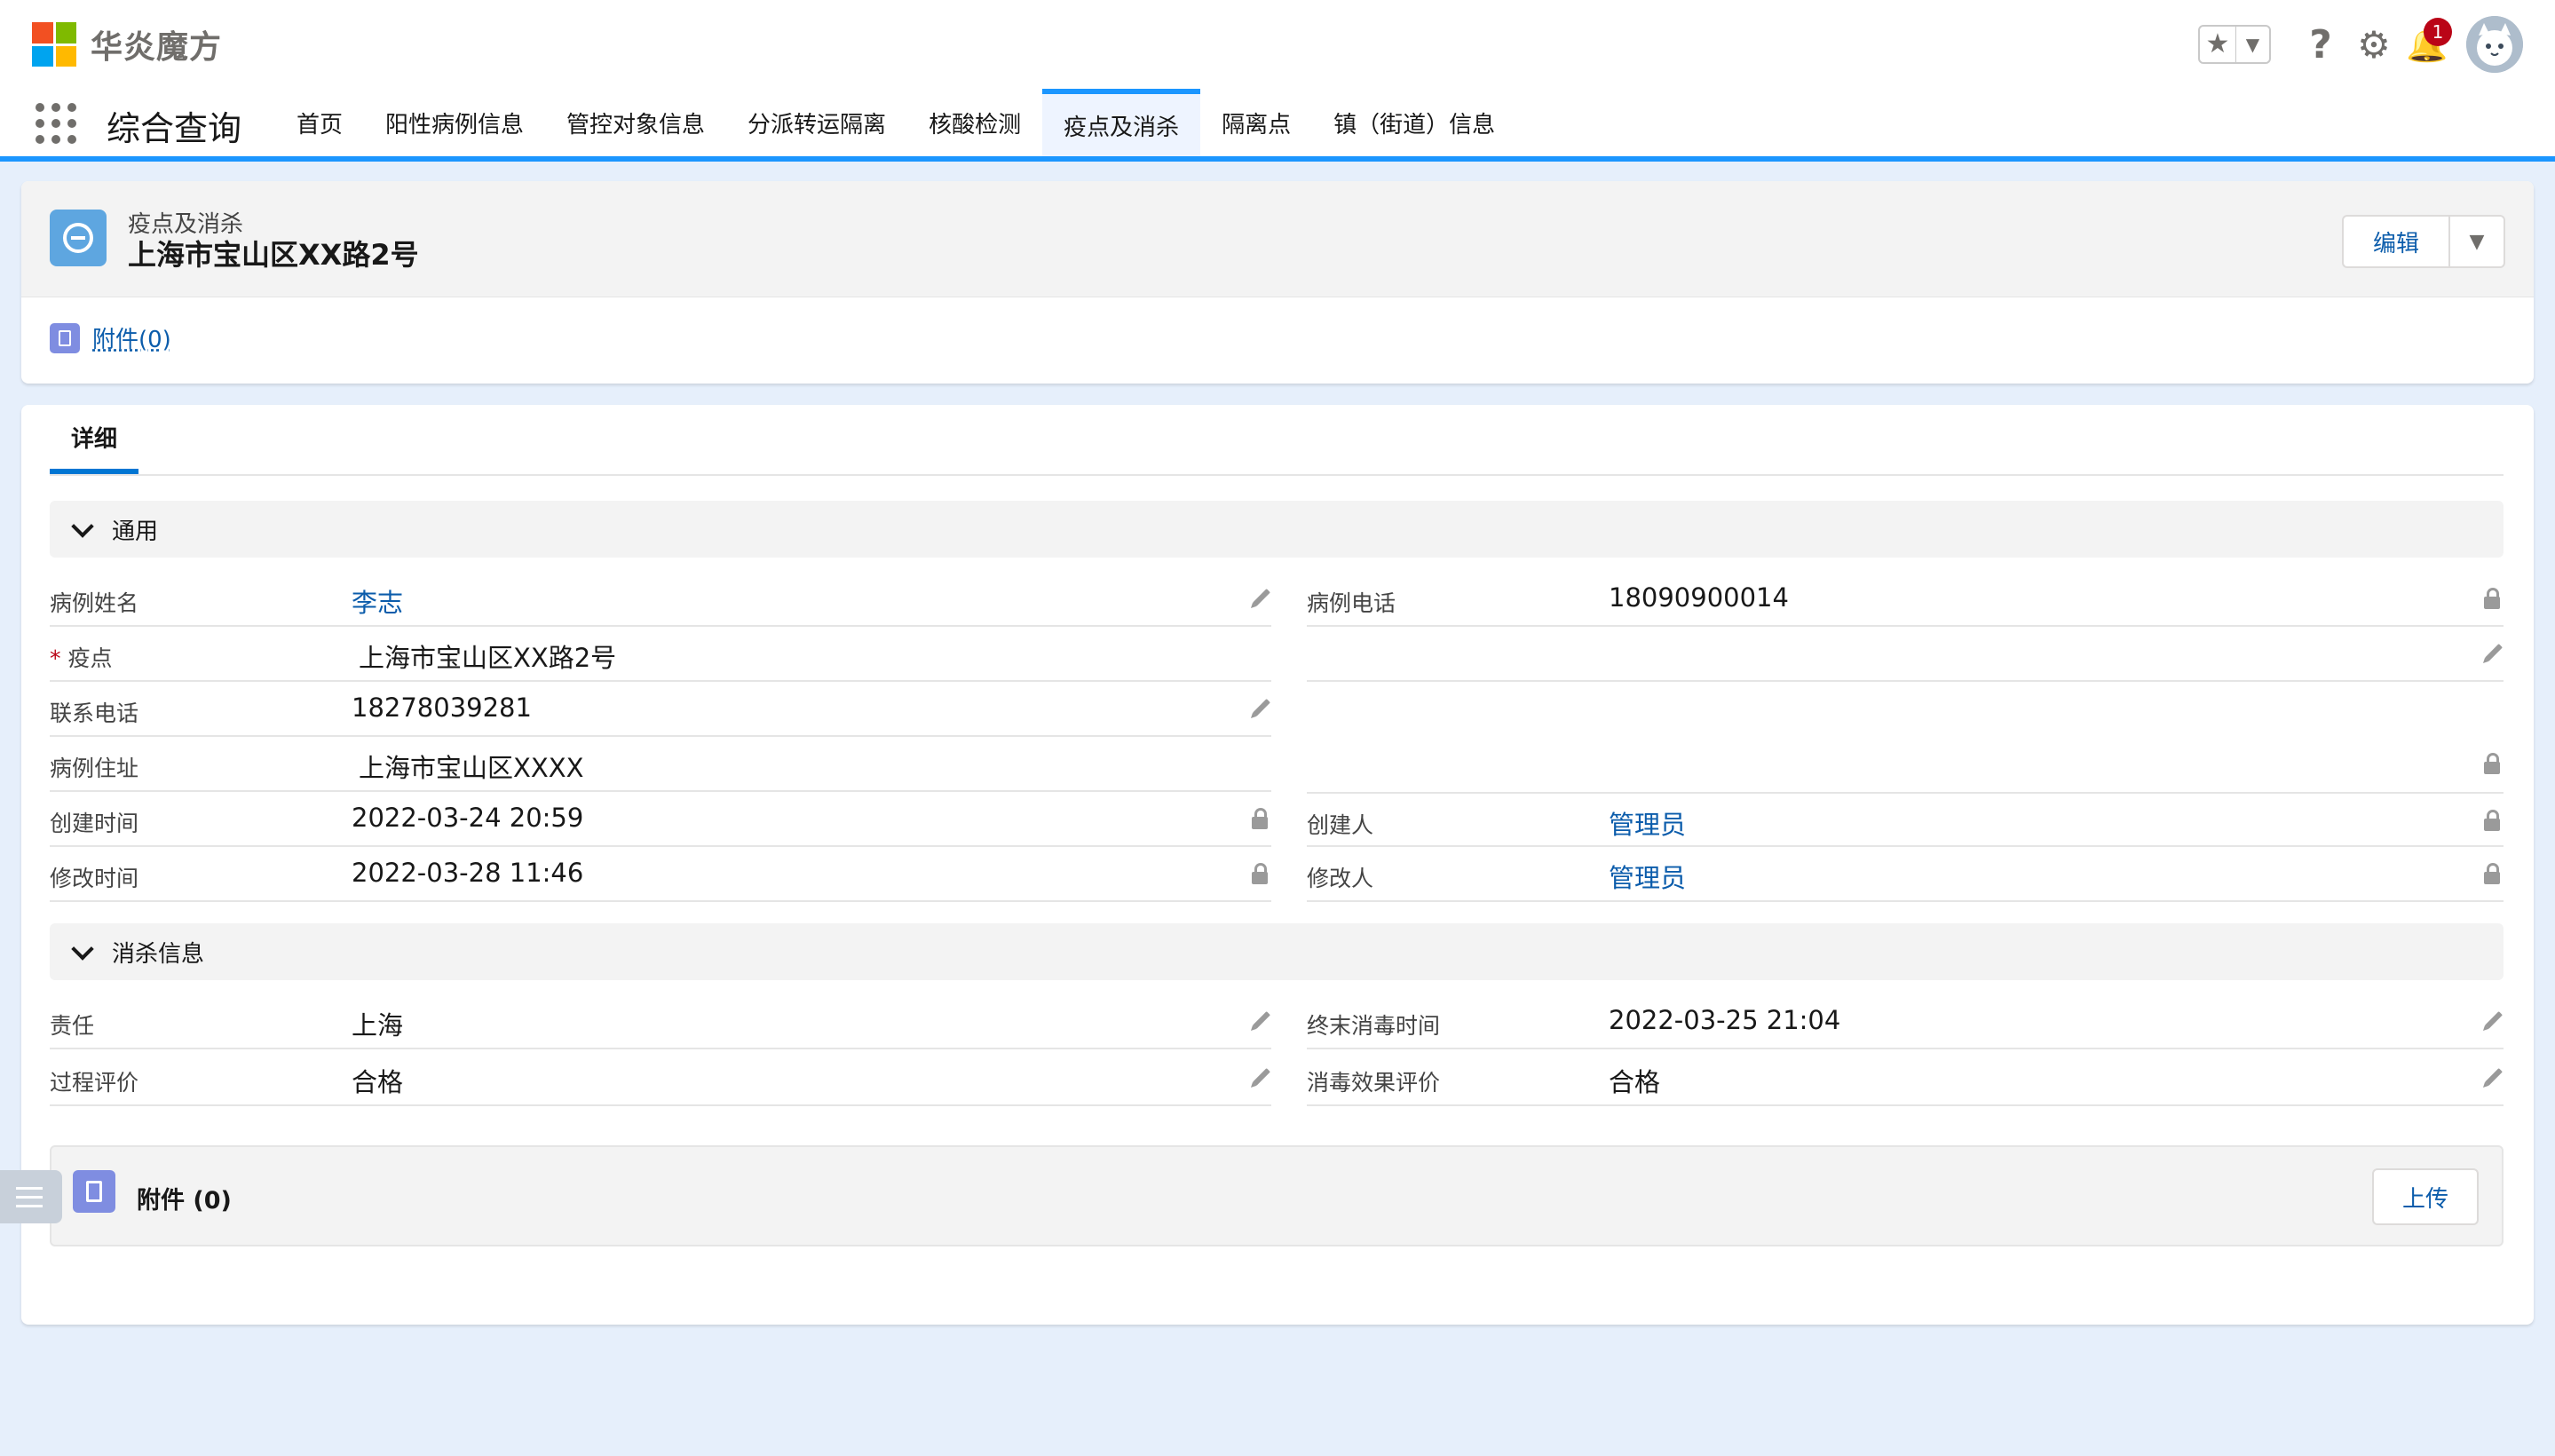  Describe the element at coordinates (131, 337) in the screenshot. I see `related-attachments-label: 附件(0)` at that location.